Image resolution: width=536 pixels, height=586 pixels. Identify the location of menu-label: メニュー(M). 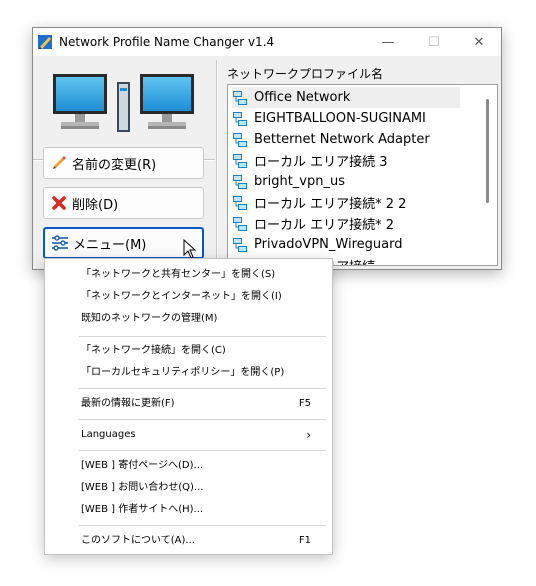
(110, 245).